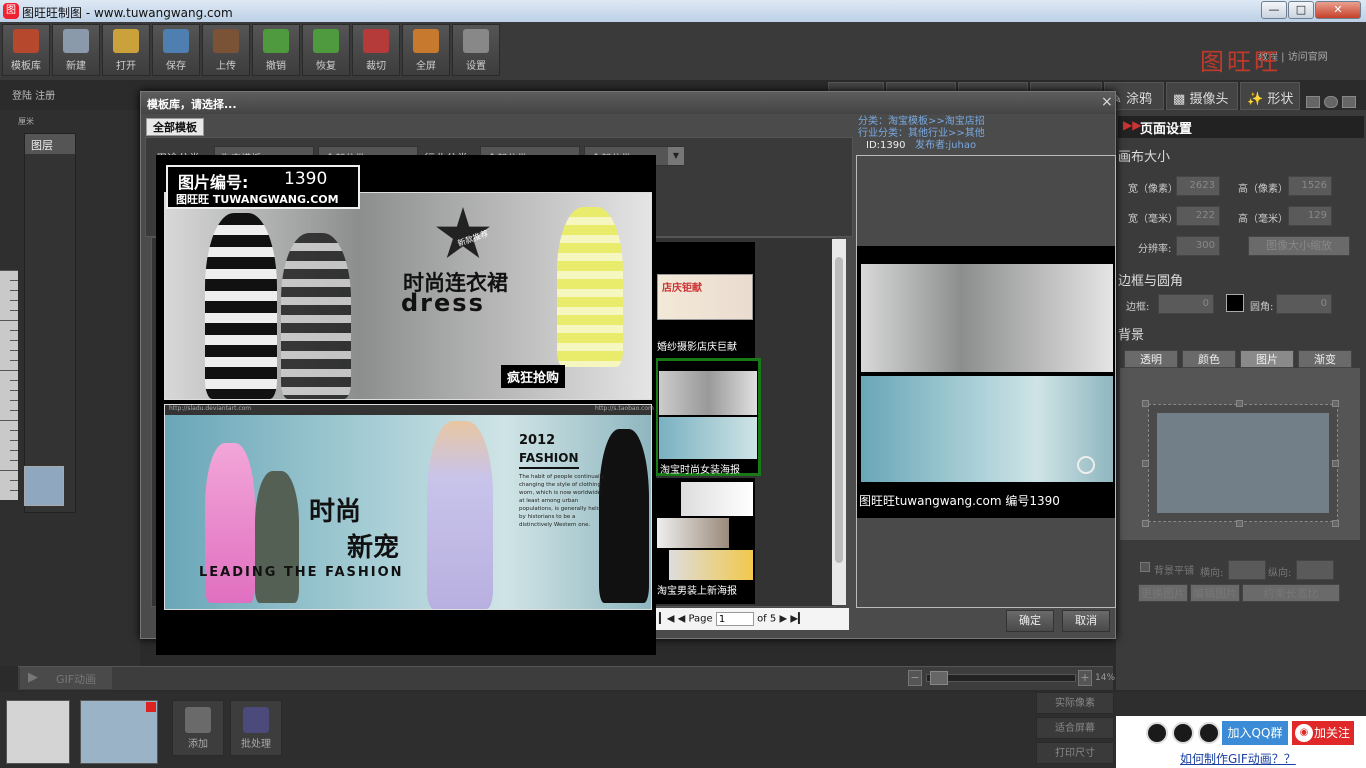 This screenshot has width=1366, height=768. Describe the element at coordinates (1310, 186) in the screenshot. I see `height-px-input: 1526` at that location.